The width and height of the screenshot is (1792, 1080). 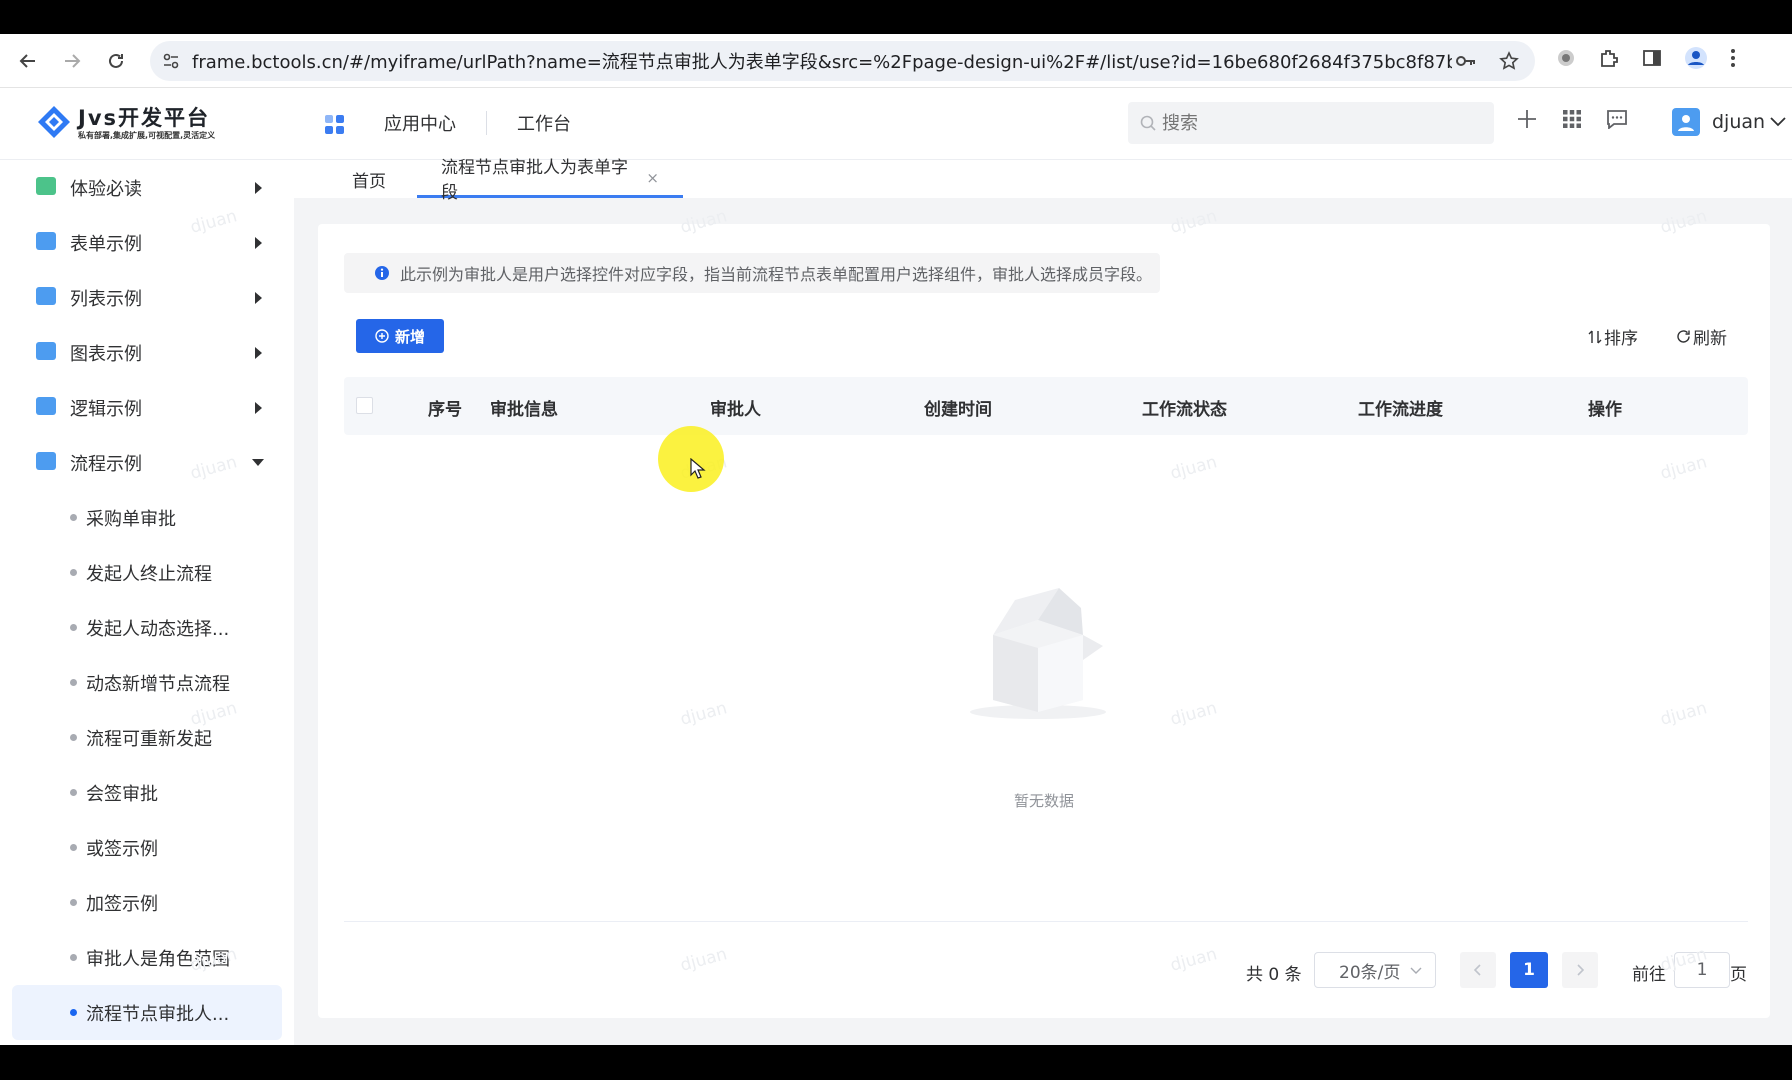 I want to click on sidebar-subitem: 流程可重新发起, so click(x=147, y=737).